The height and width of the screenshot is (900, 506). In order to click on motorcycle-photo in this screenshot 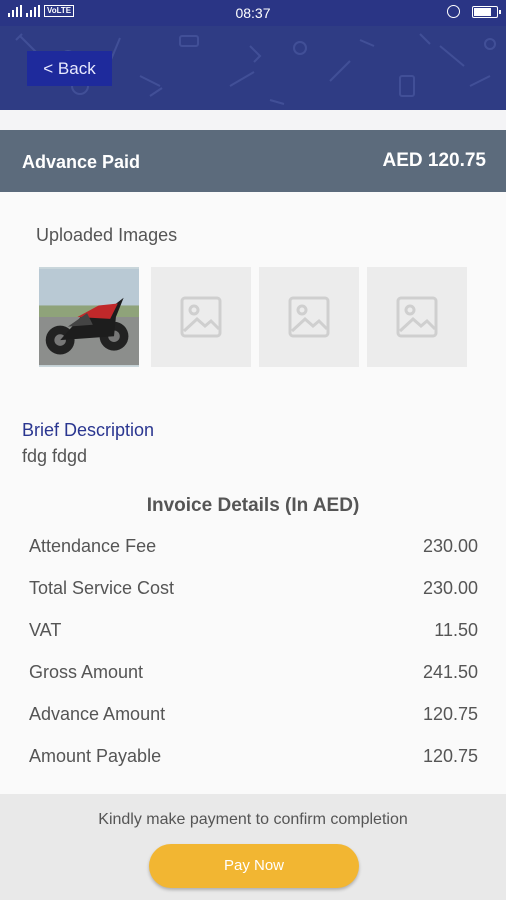, I will do `click(89, 317)`.